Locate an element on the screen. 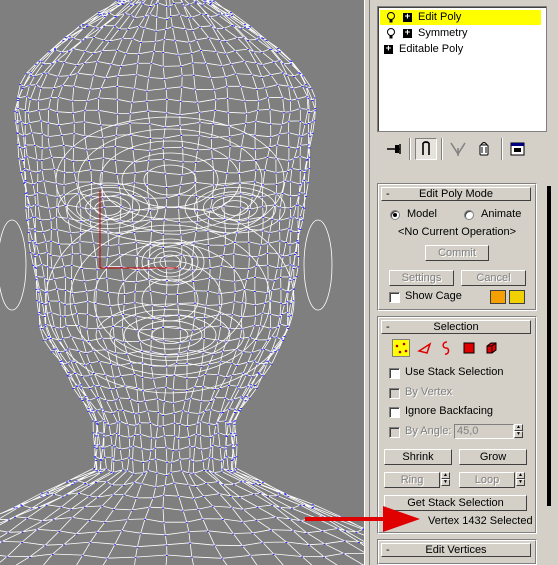 The height and width of the screenshot is (565, 558). stack-item-label: Symmetry is located at coordinates (443, 33).